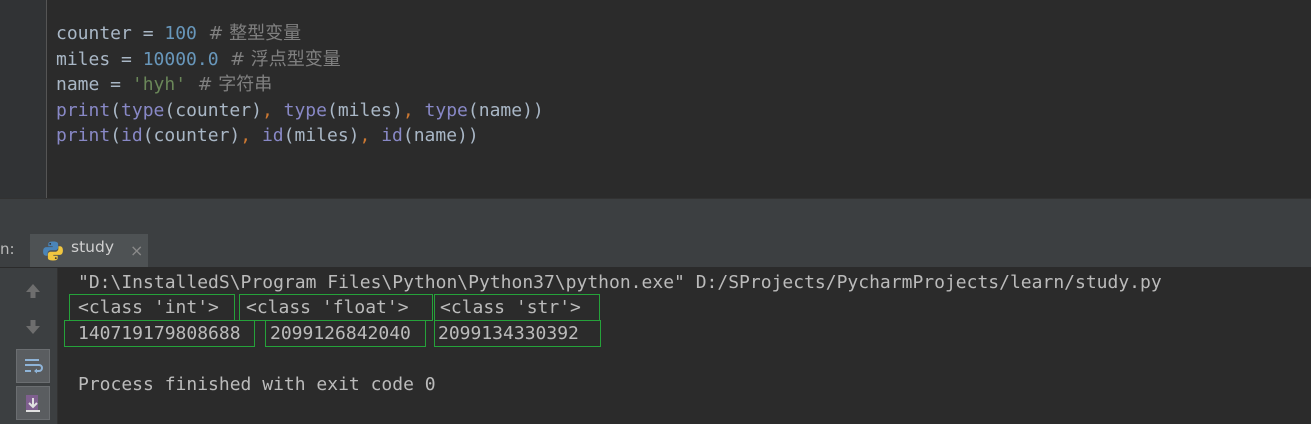 Image resolution: width=1311 pixels, height=424 pixels. I want to click on code-line: name = 'hyh' # 字符串, so click(300, 85).